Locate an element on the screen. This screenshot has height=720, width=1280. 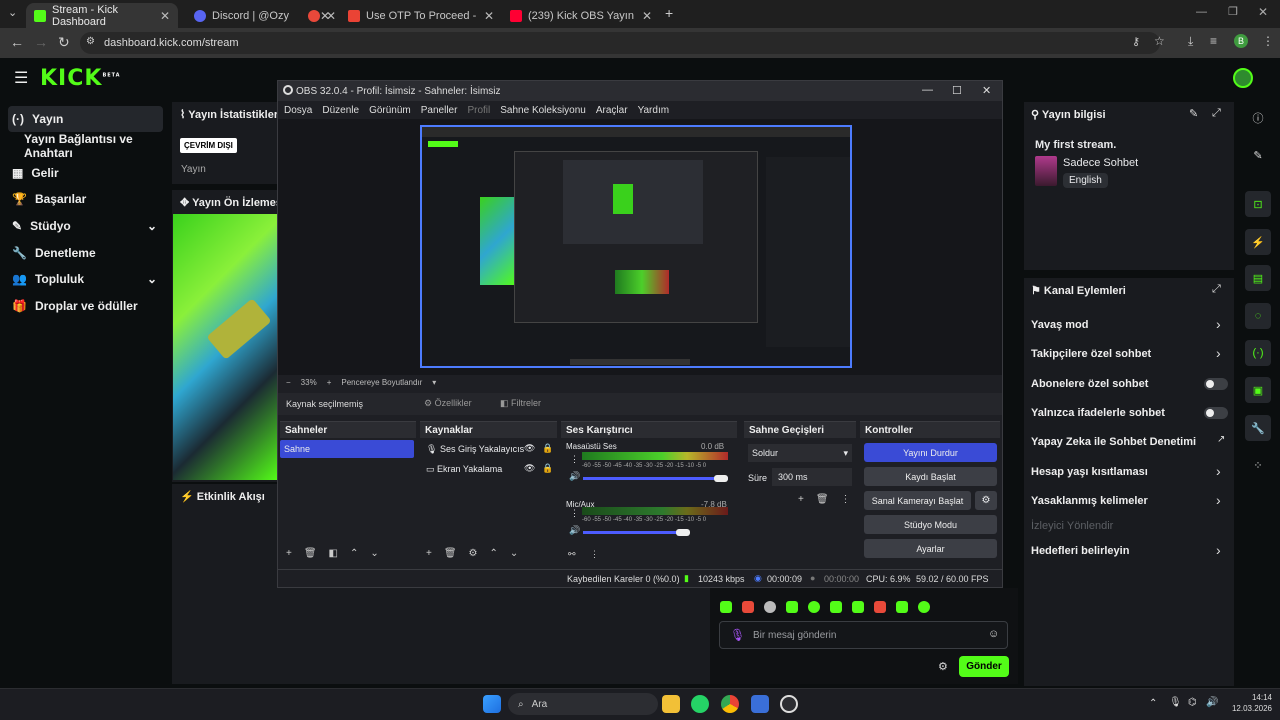
network-icon: ⌬ is located at coordinates (1192, 702).